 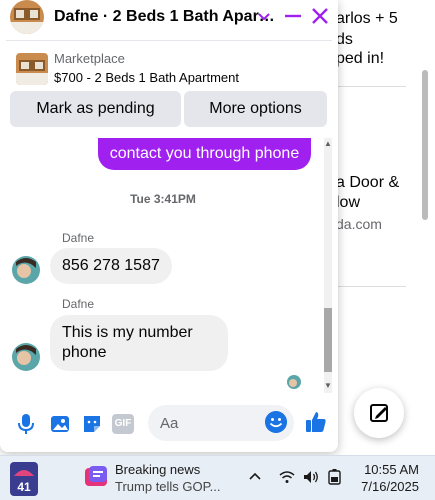 What do you see at coordinates (163, 199) in the screenshot?
I see `message-timestamp: Tue 3:41PM` at bounding box center [163, 199].